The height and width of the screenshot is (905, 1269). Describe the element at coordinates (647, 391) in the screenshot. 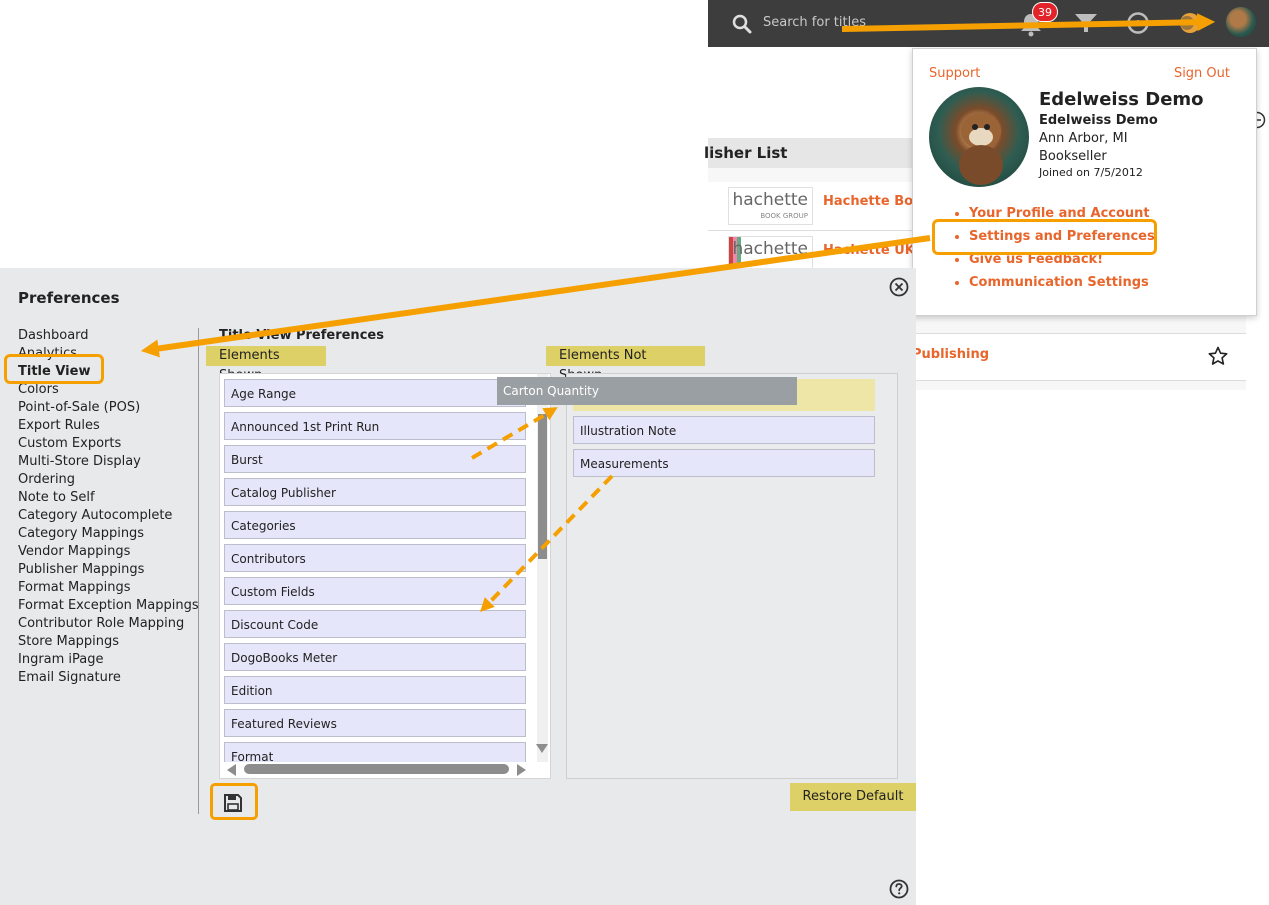

I see `dragging-list-item: Carton Quantity` at that location.